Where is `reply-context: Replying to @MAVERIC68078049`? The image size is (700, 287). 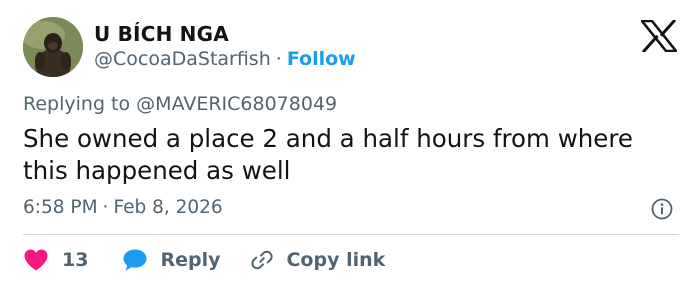 reply-context: Replying to @MAVERIC68078049 is located at coordinates (180, 104).